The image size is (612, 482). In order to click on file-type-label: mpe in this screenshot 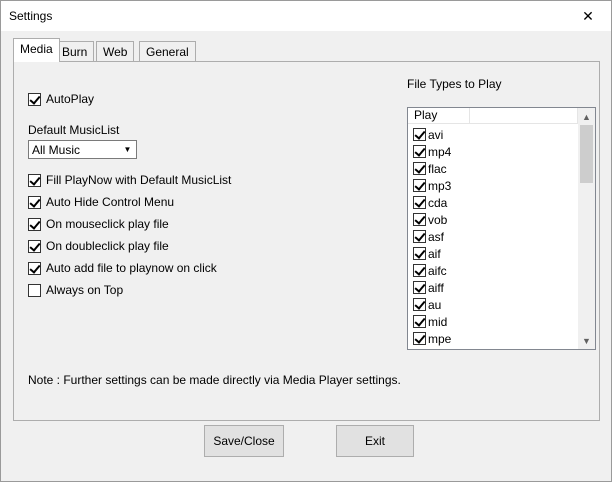, I will do `click(440, 338)`.